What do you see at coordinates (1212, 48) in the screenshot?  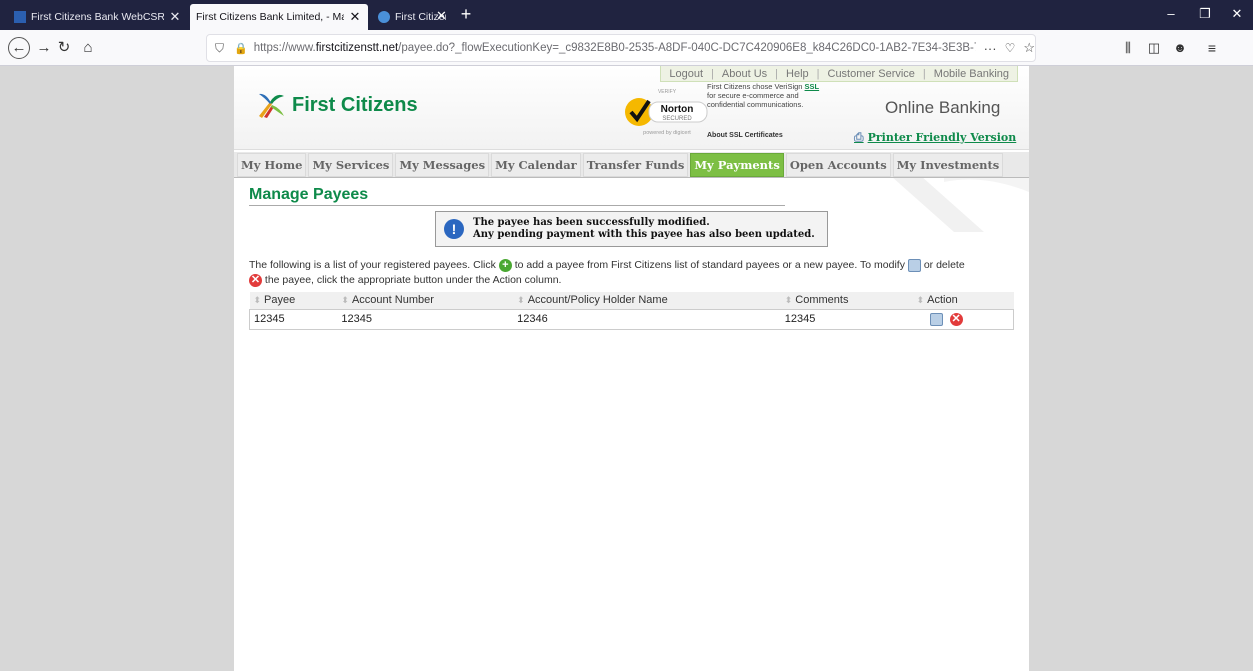 I see `menu-icon: ≡` at bounding box center [1212, 48].